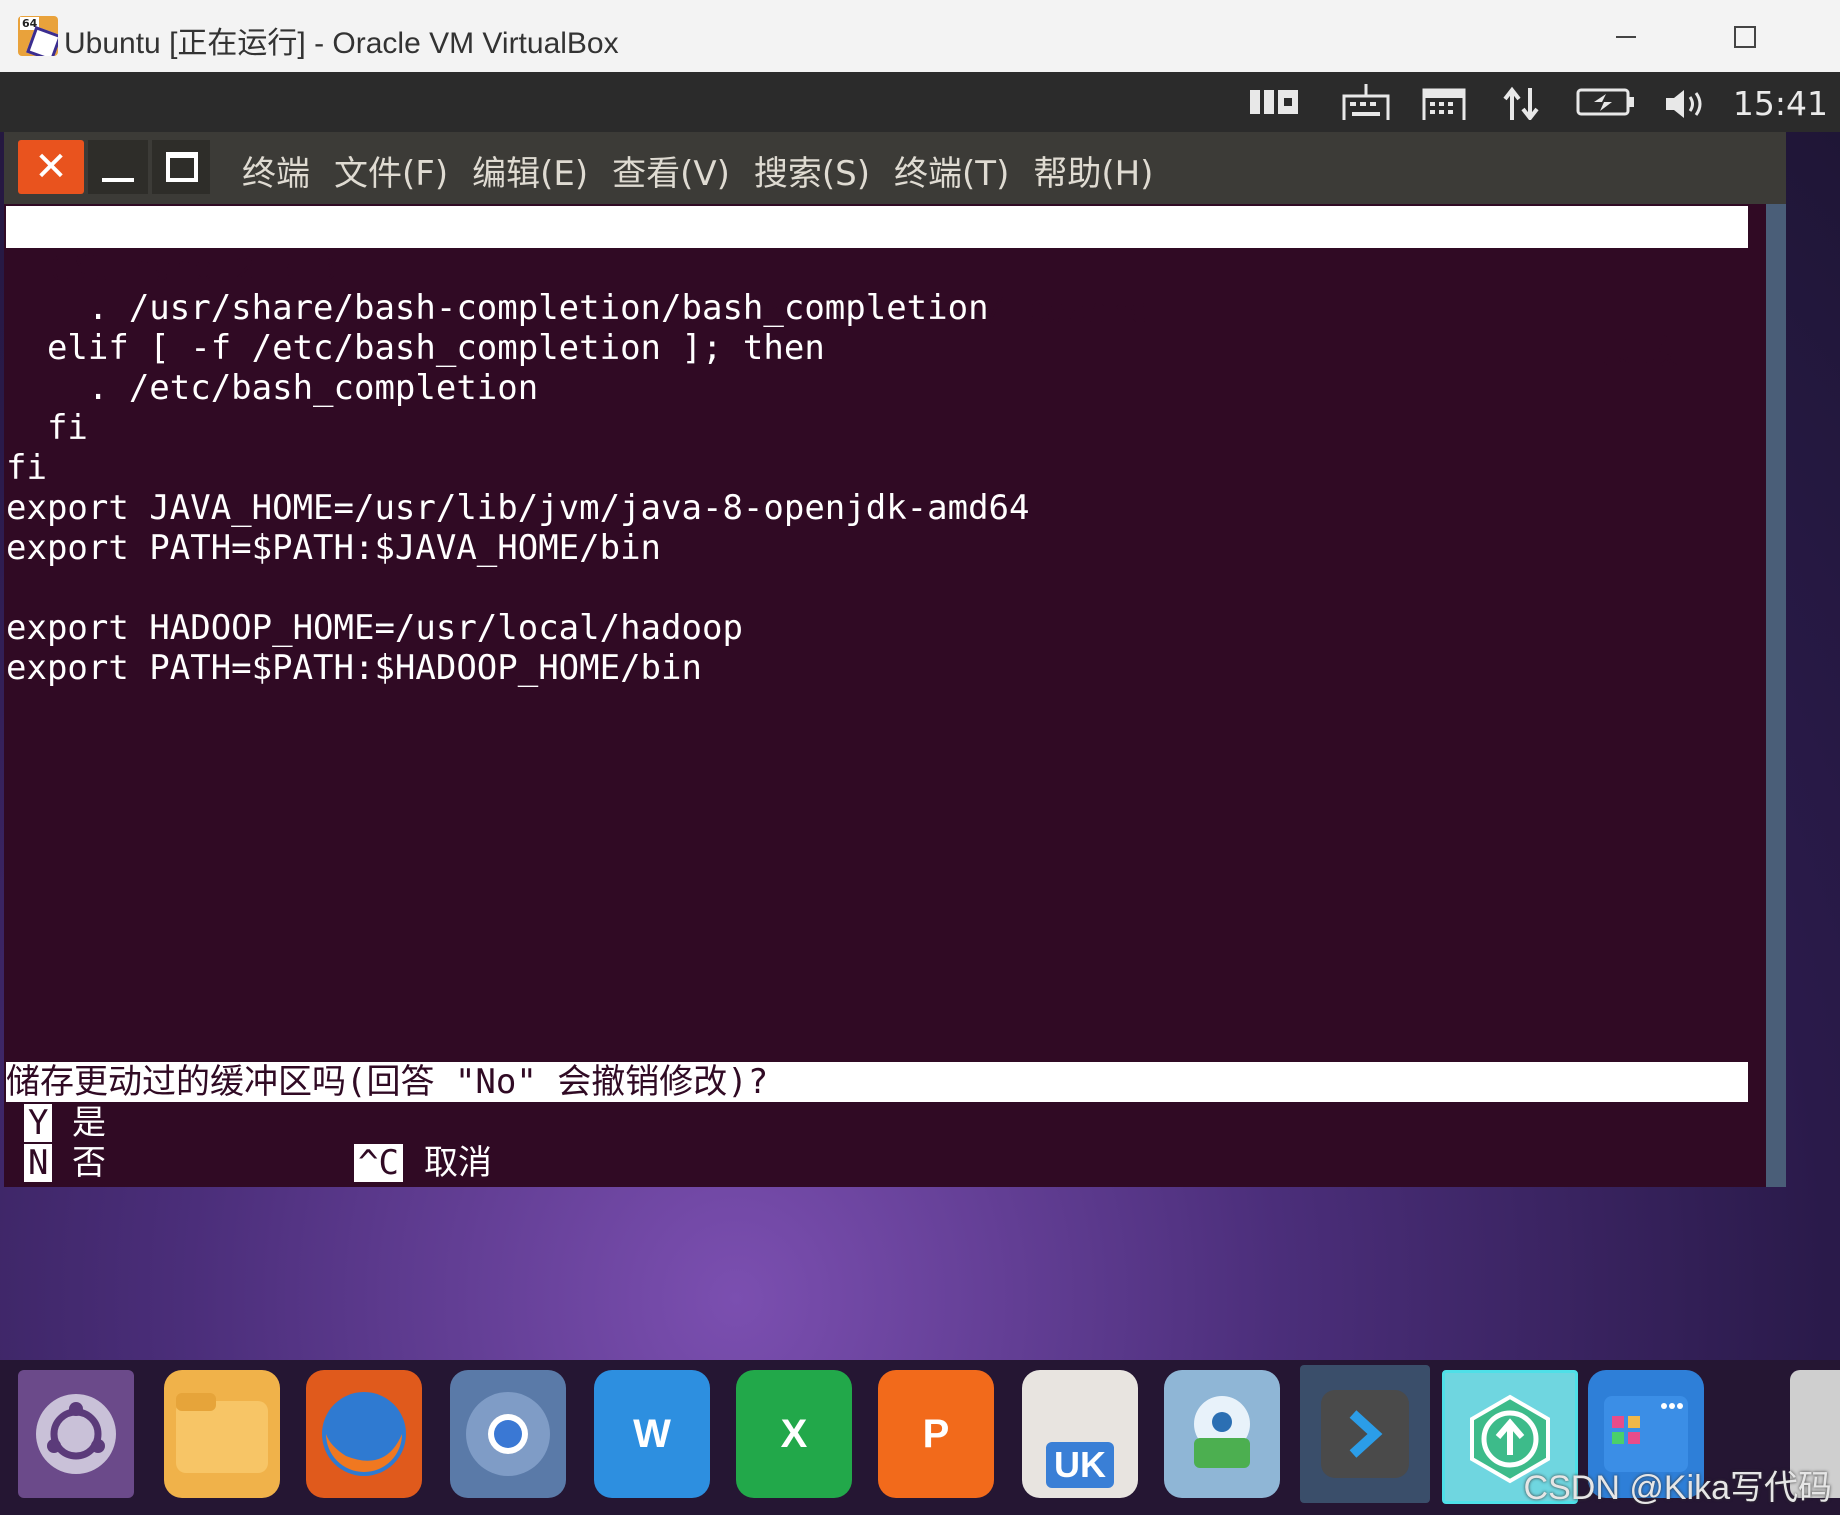 The height and width of the screenshot is (1515, 1840). What do you see at coordinates (118, 167) in the screenshot?
I see `minimize-button` at bounding box center [118, 167].